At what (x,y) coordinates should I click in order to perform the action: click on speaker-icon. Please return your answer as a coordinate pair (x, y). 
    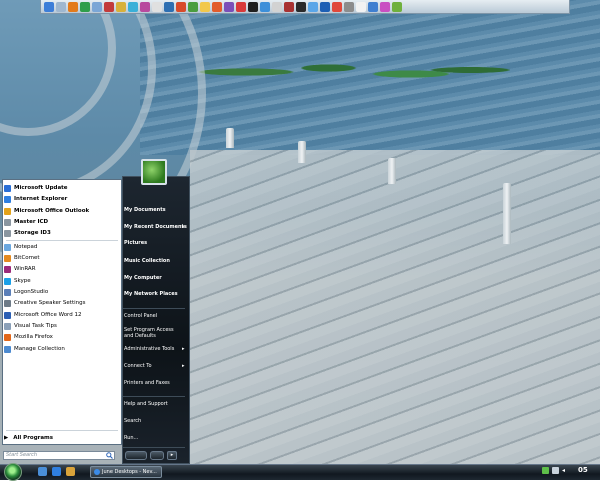
    Looking at the image, I should click on (7, 303).